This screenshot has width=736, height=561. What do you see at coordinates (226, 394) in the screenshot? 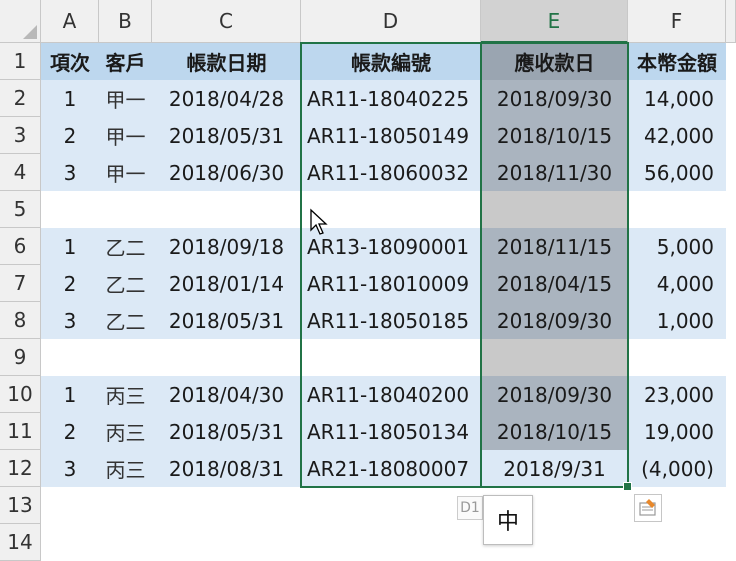
I see `cell-c10: 2018/04/30` at bounding box center [226, 394].